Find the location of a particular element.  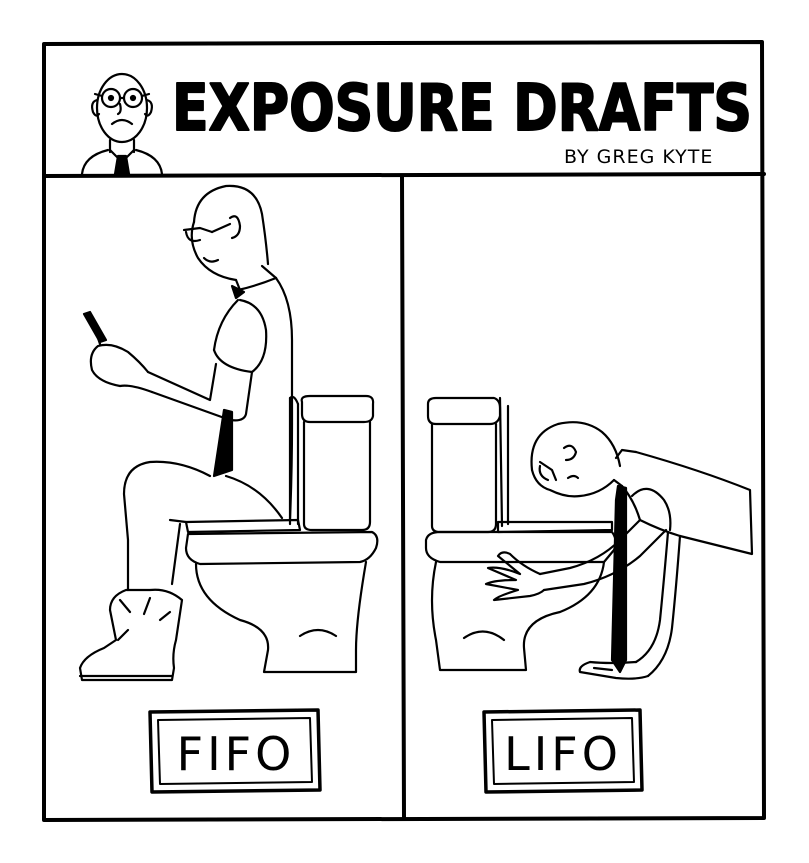

panel-divider is located at coordinates (403, 497).